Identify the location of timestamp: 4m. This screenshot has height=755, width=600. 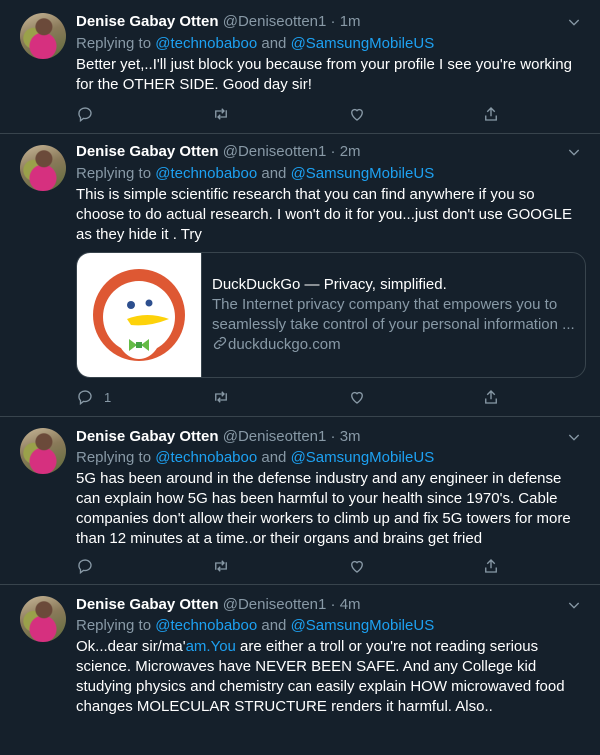
(350, 604).